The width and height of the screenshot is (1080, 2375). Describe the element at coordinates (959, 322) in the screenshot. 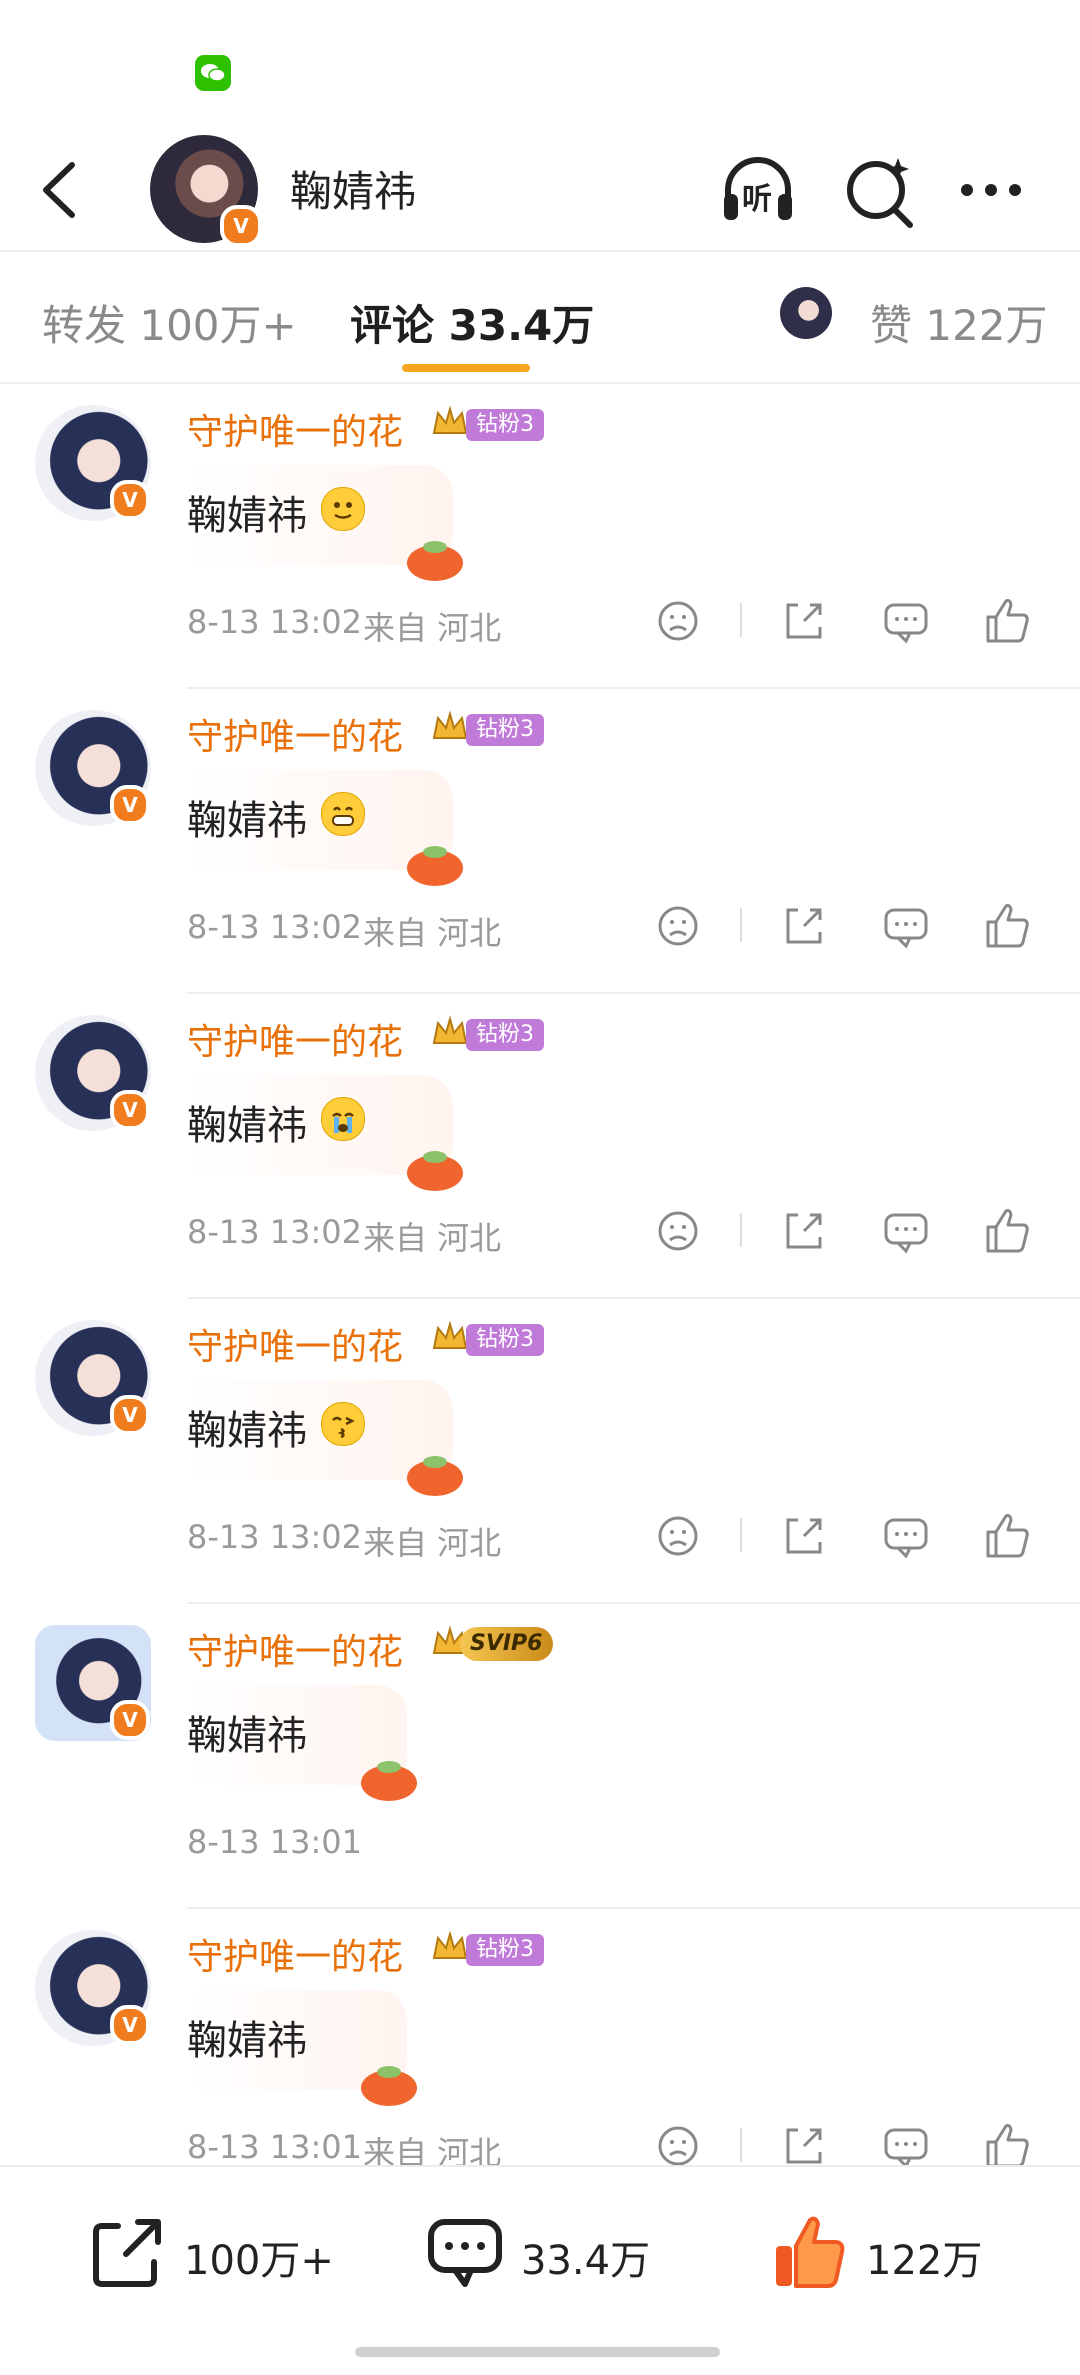

I see `tab-likes: 赞 122万` at that location.